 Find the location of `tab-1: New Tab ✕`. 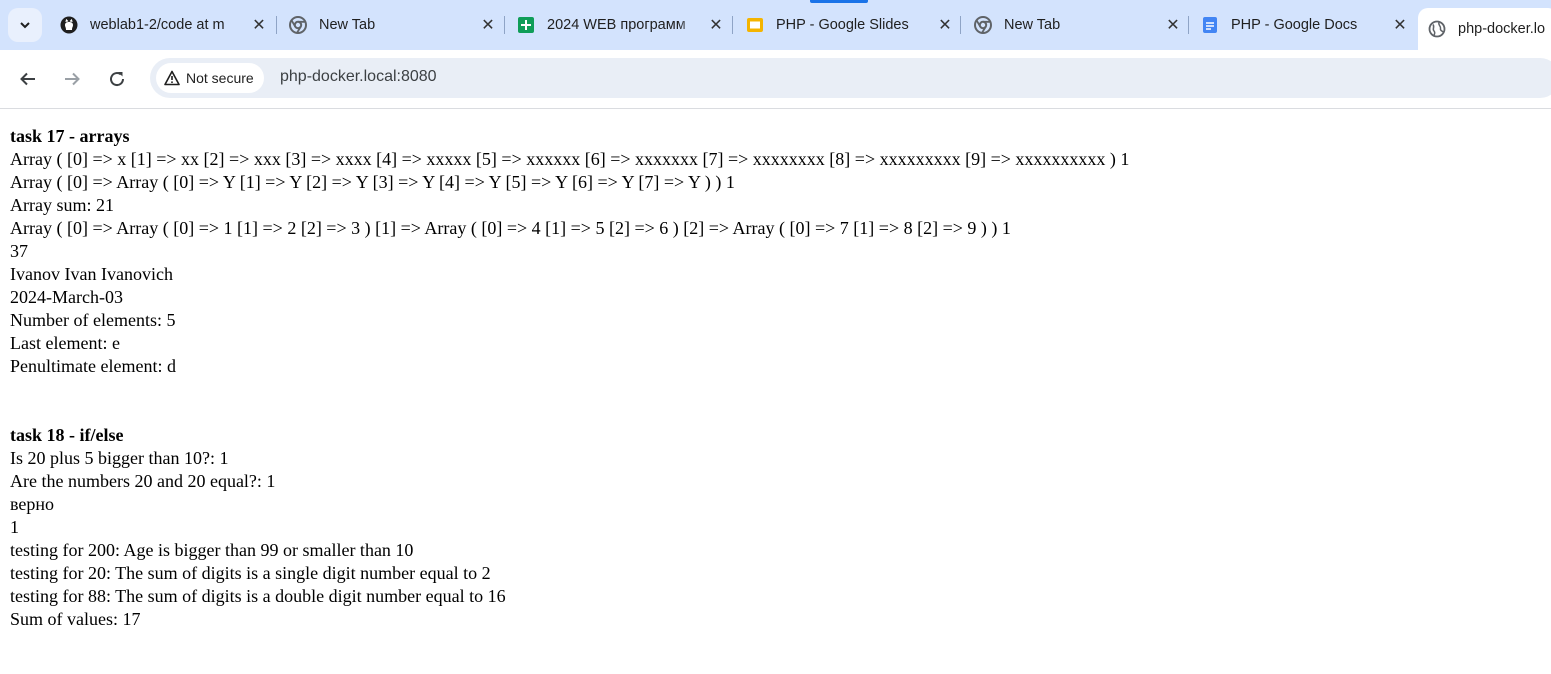

tab-1: New Tab ✕ is located at coordinates (393, 25).